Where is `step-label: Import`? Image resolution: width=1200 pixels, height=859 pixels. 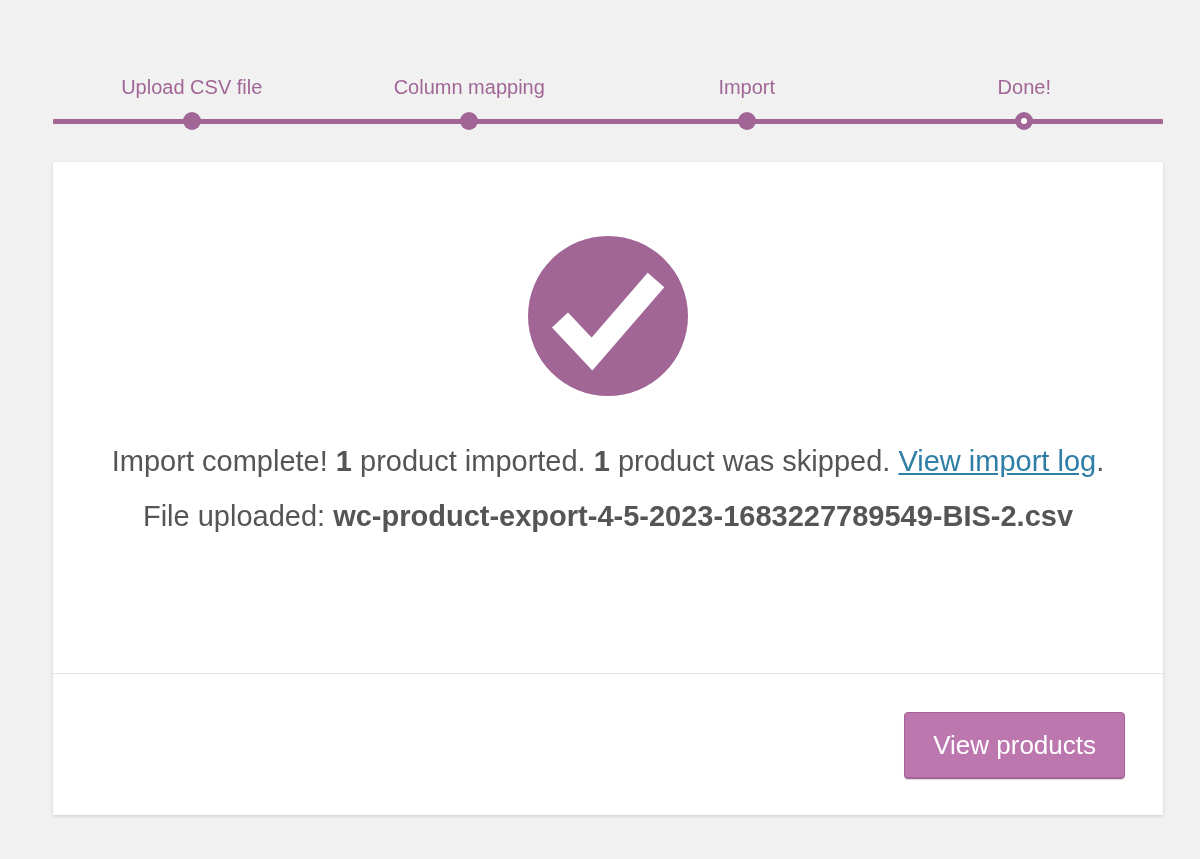
step-label: Import is located at coordinates (747, 87).